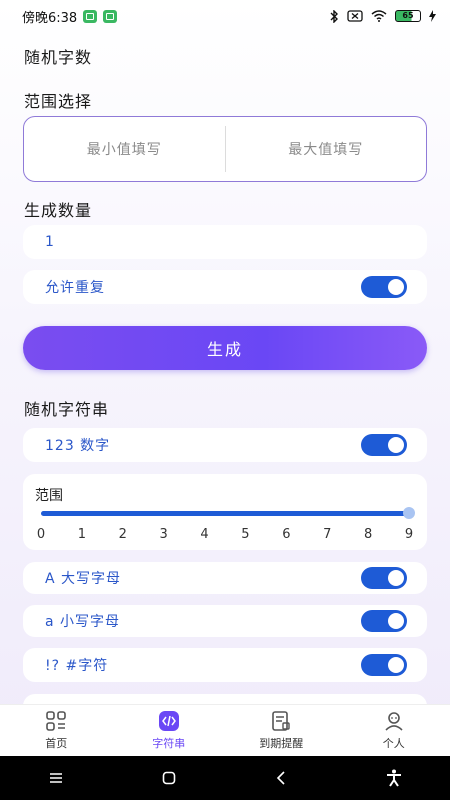 This screenshot has height=800, width=450. What do you see at coordinates (355, 16) in the screenshot?
I see `no-sim-icon` at bounding box center [355, 16].